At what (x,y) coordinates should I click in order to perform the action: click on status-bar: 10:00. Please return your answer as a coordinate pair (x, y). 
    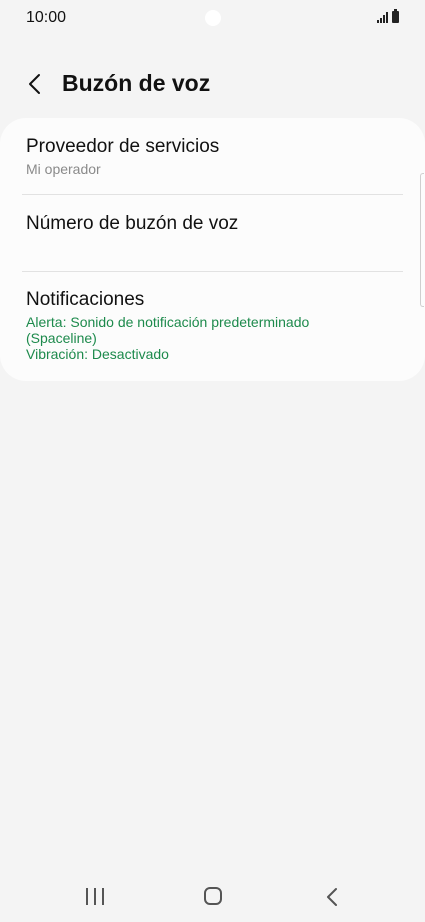
    Looking at the image, I should click on (212, 19).